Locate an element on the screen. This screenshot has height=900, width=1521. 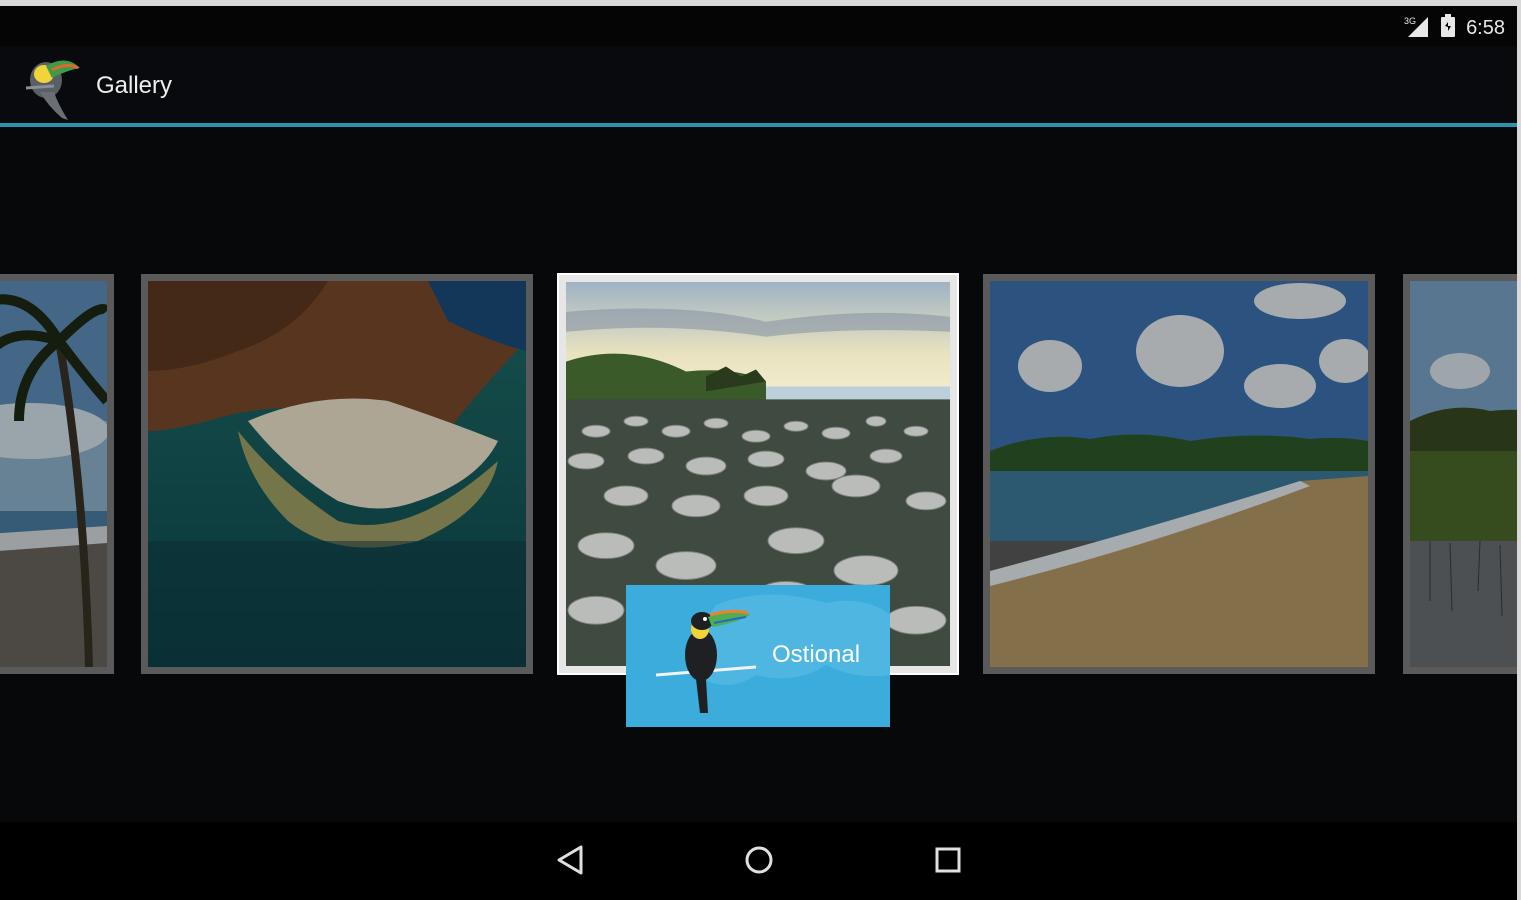
location-caption-card: Ostional is located at coordinates (758, 656).